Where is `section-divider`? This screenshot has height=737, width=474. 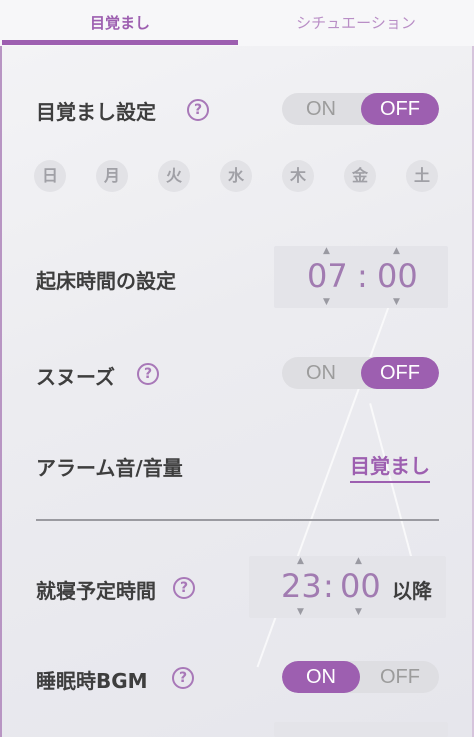
section-divider is located at coordinates (237, 520).